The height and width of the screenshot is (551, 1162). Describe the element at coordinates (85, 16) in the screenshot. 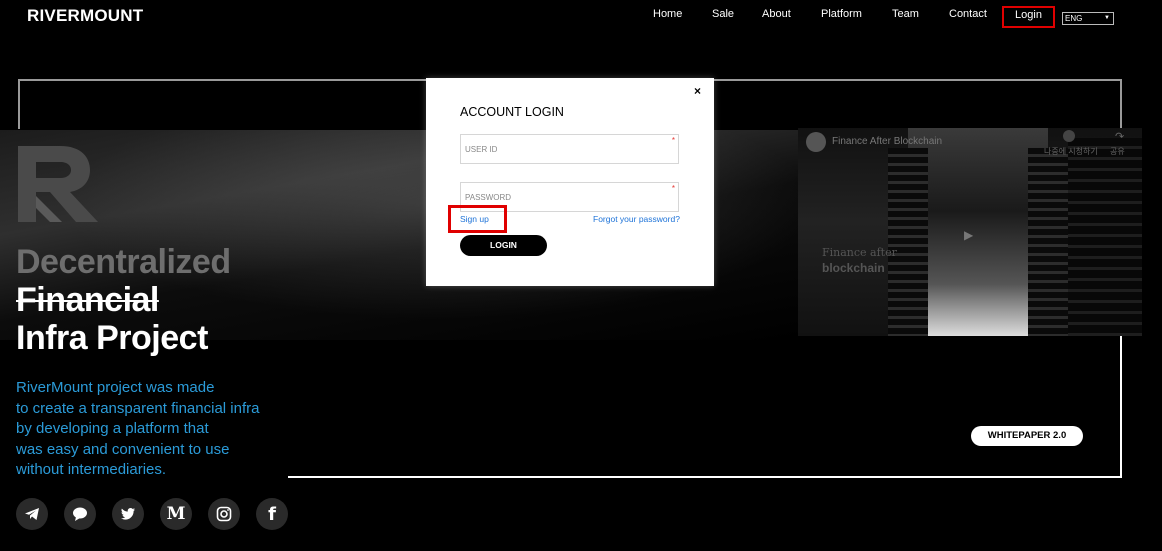

I see `site-logo: RIVERMOUNT` at that location.